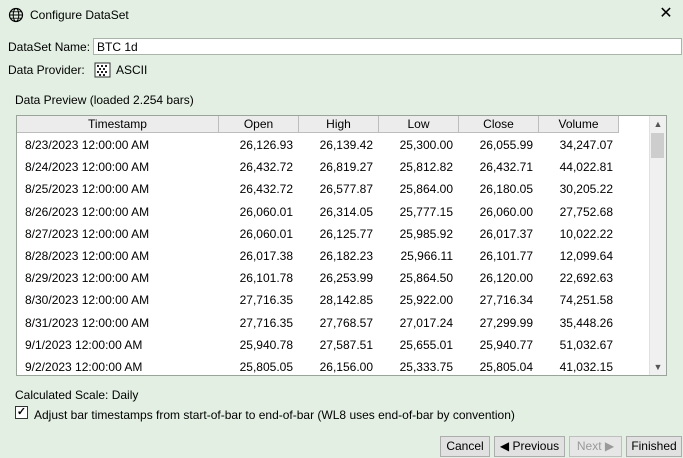  What do you see at coordinates (506, 145) in the screenshot?
I see `cell-close: 26,055.99` at bounding box center [506, 145].